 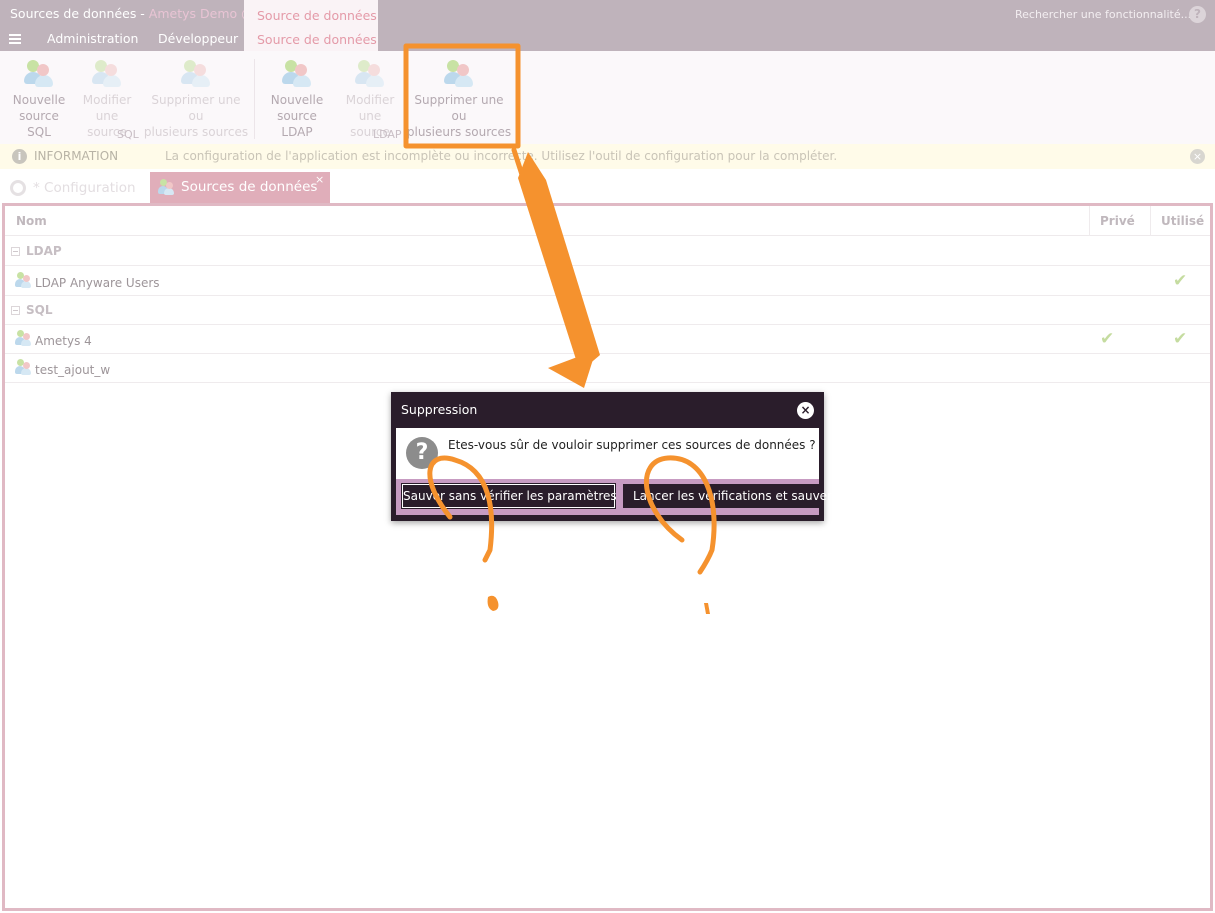 I want to click on ribbon-separator, so click(x=254, y=99).